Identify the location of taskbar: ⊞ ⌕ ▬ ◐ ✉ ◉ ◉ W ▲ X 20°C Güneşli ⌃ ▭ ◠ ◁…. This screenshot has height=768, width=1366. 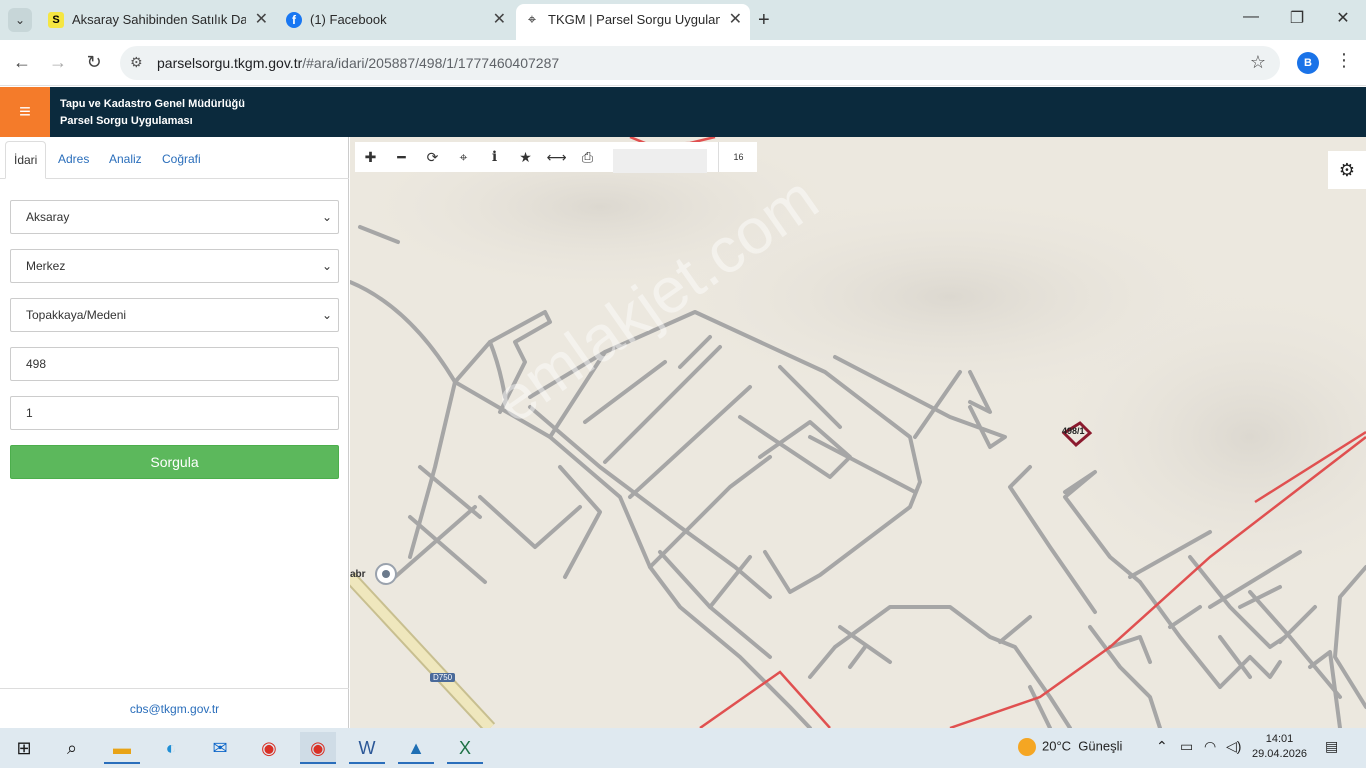
(683, 748).